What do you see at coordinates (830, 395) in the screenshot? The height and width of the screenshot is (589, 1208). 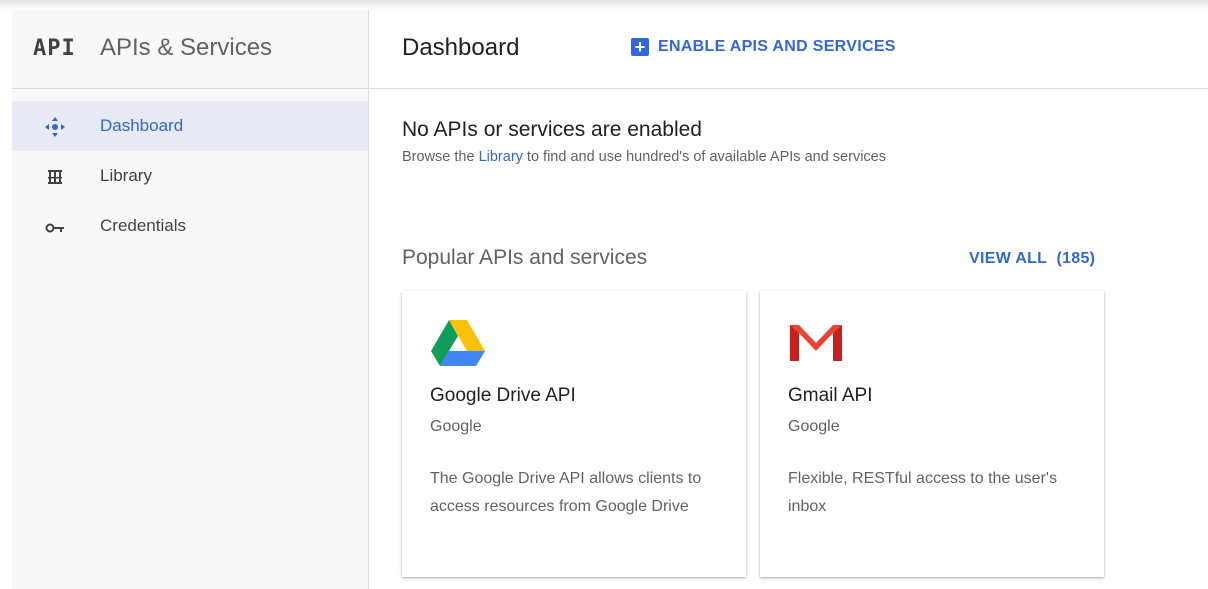 I see `card-title: Gmail API` at bounding box center [830, 395].